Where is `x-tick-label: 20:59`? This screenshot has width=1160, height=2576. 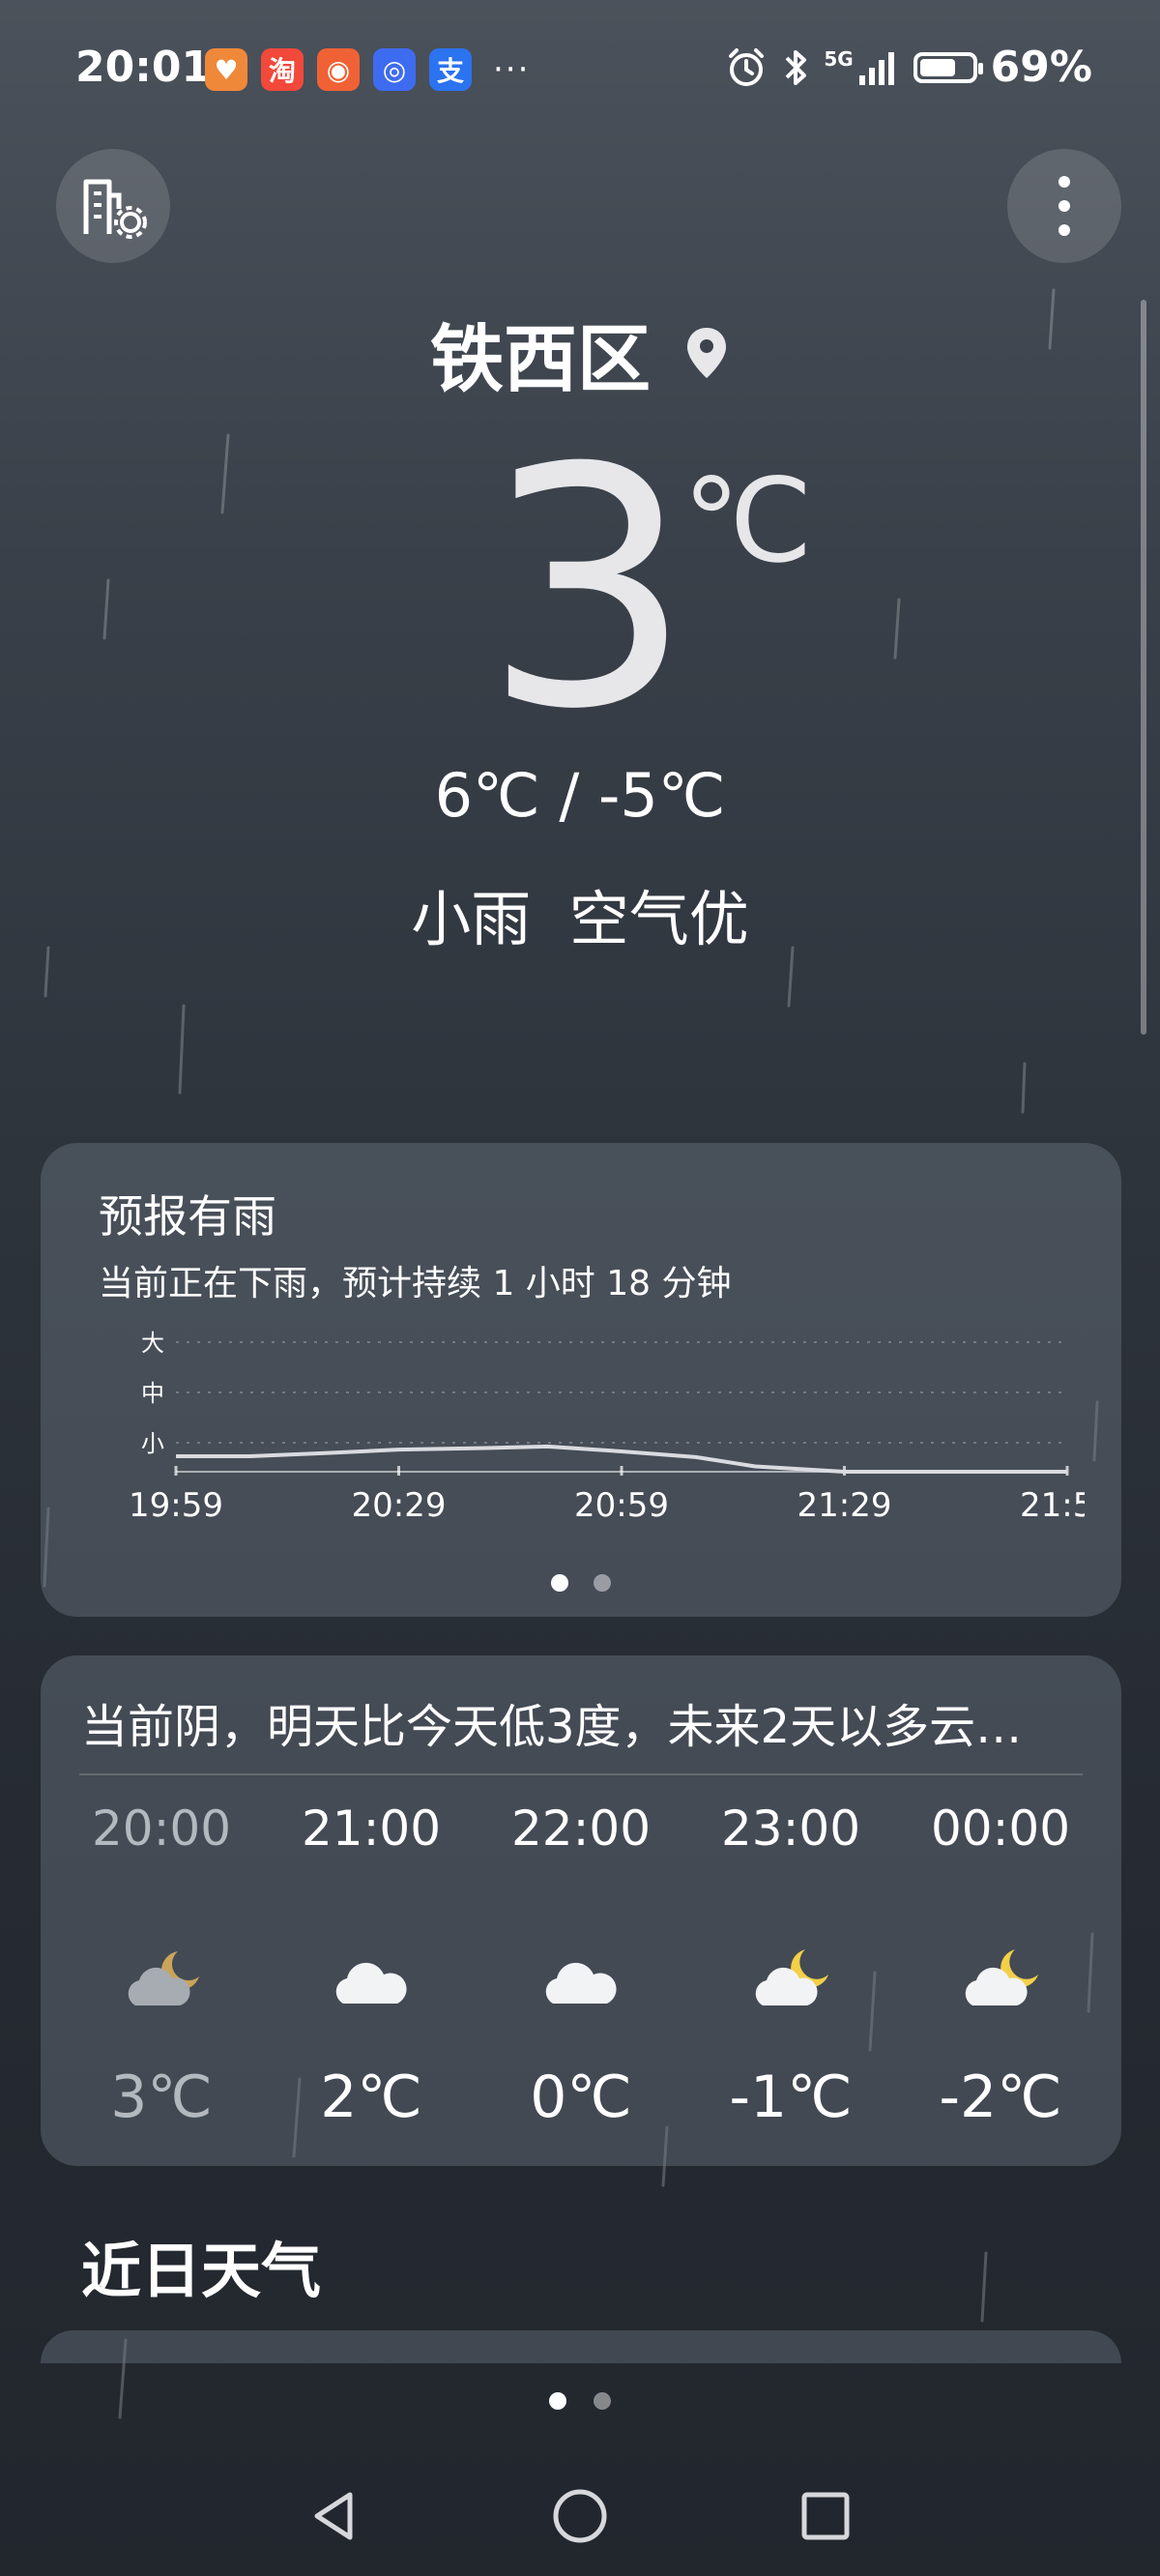
x-tick-label: 20:59 is located at coordinates (622, 1505).